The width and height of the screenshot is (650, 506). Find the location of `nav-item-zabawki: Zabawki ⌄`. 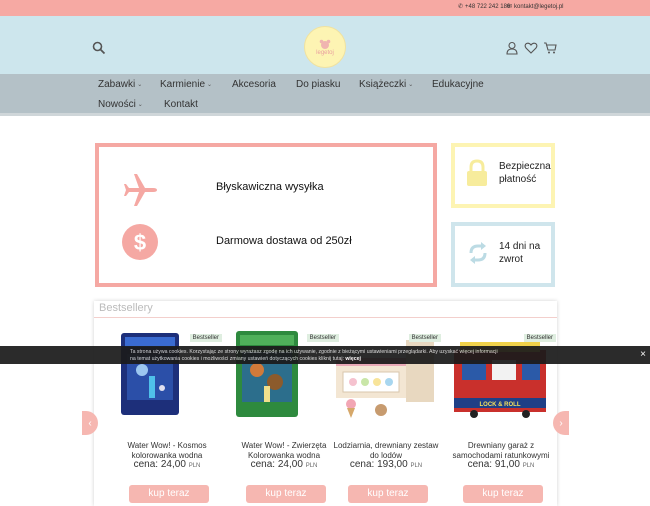

nav-item-zabawki: Zabawki ⌄ is located at coordinates (120, 84).